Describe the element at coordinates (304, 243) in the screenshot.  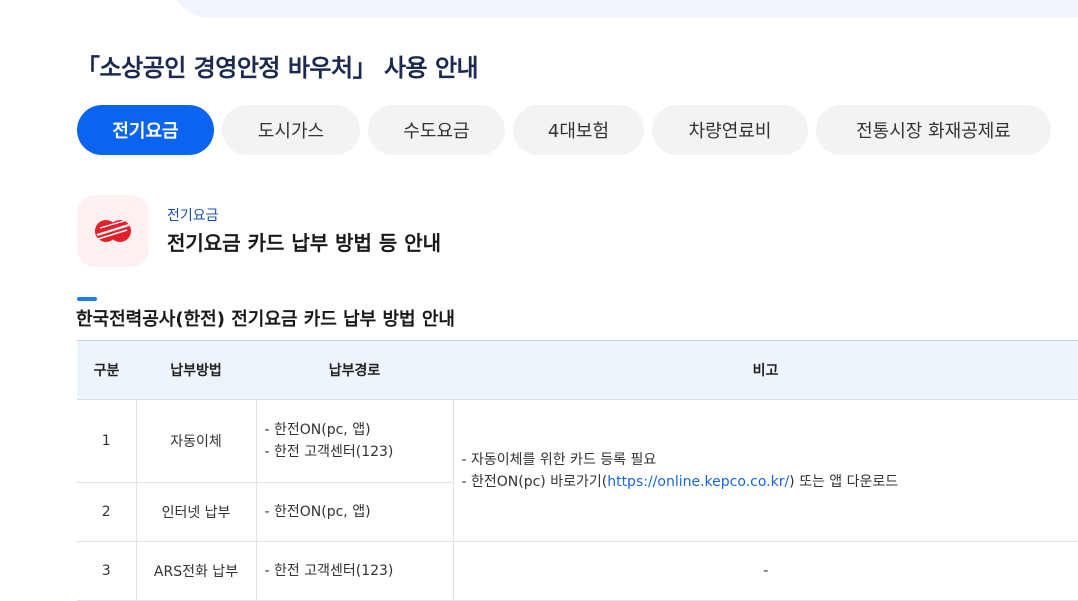
I see `section-title: 전기요금 카드 납부 방법 등 안내` at that location.